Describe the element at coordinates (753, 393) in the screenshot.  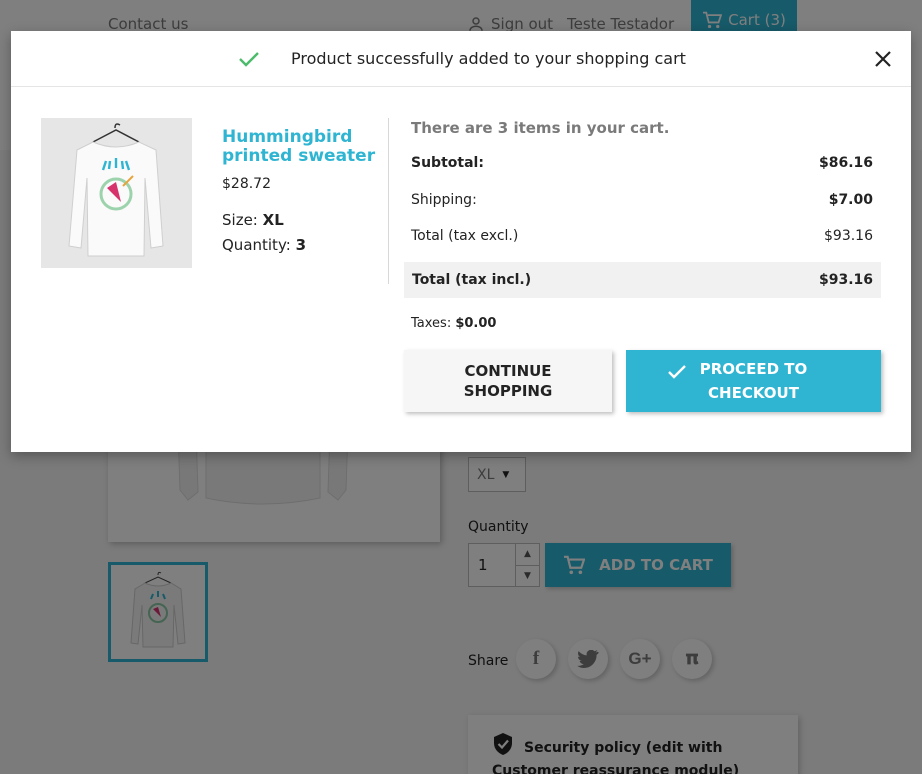
I see `checkout-label-line2: CHECKOUT` at that location.